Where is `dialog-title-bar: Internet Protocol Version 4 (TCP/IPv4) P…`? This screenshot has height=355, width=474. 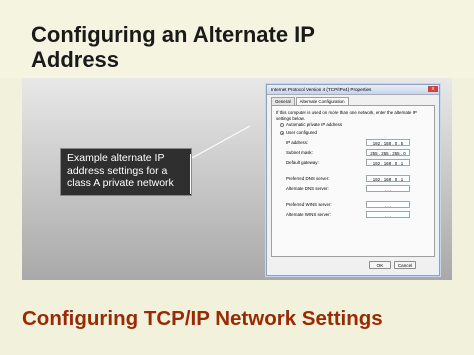
dialog-title-bar: Internet Protocol Version 4 (TCP/IPv4) P… is located at coordinates (353, 90).